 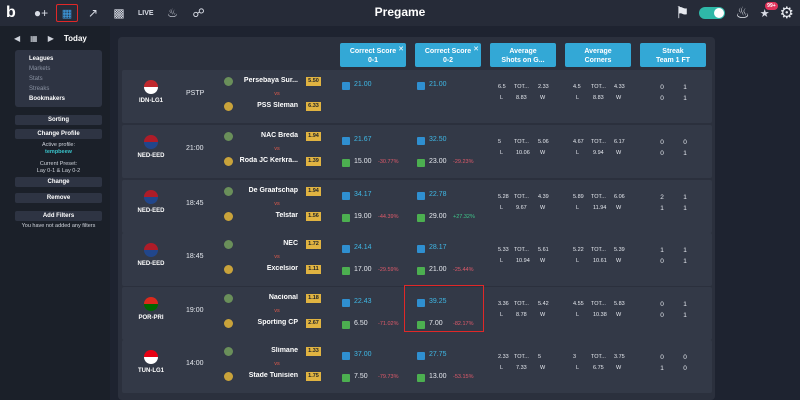 I want to click on col-correct-score-0-1: Correct Score 0-1 ✕, so click(x=373, y=55).